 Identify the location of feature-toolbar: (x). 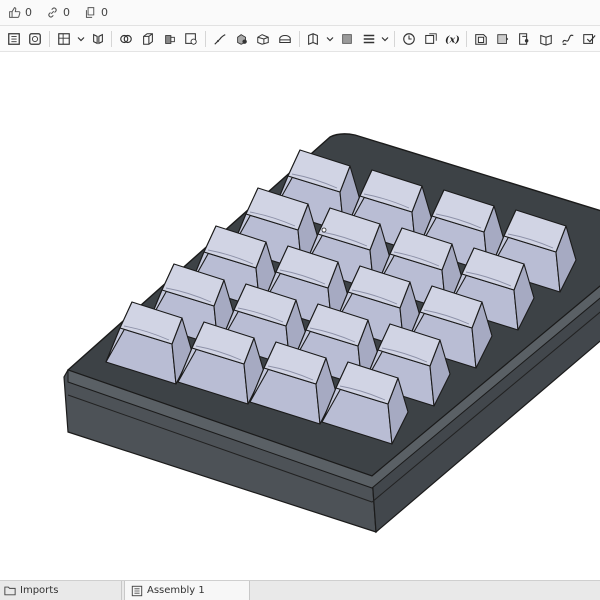
(300, 39).